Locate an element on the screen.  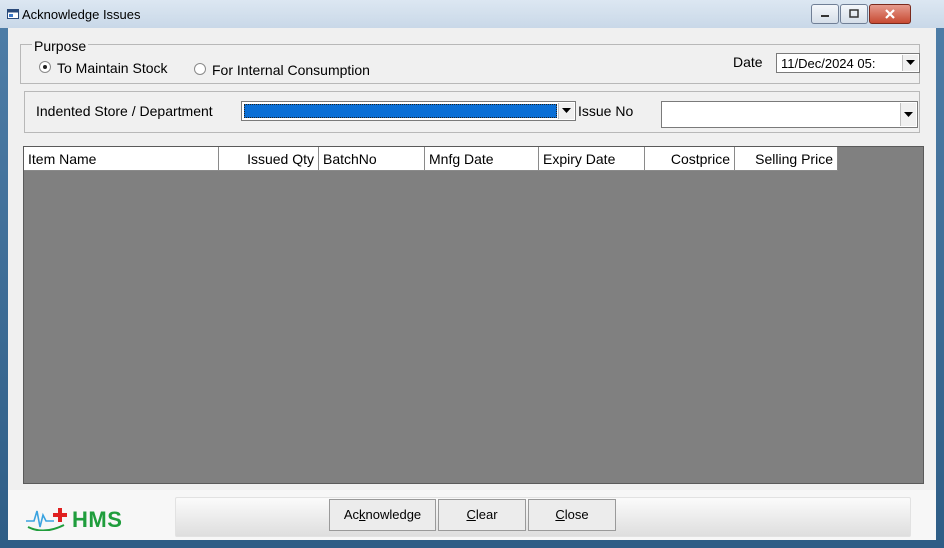
date-dropdown-button is located at coordinates (910, 63).